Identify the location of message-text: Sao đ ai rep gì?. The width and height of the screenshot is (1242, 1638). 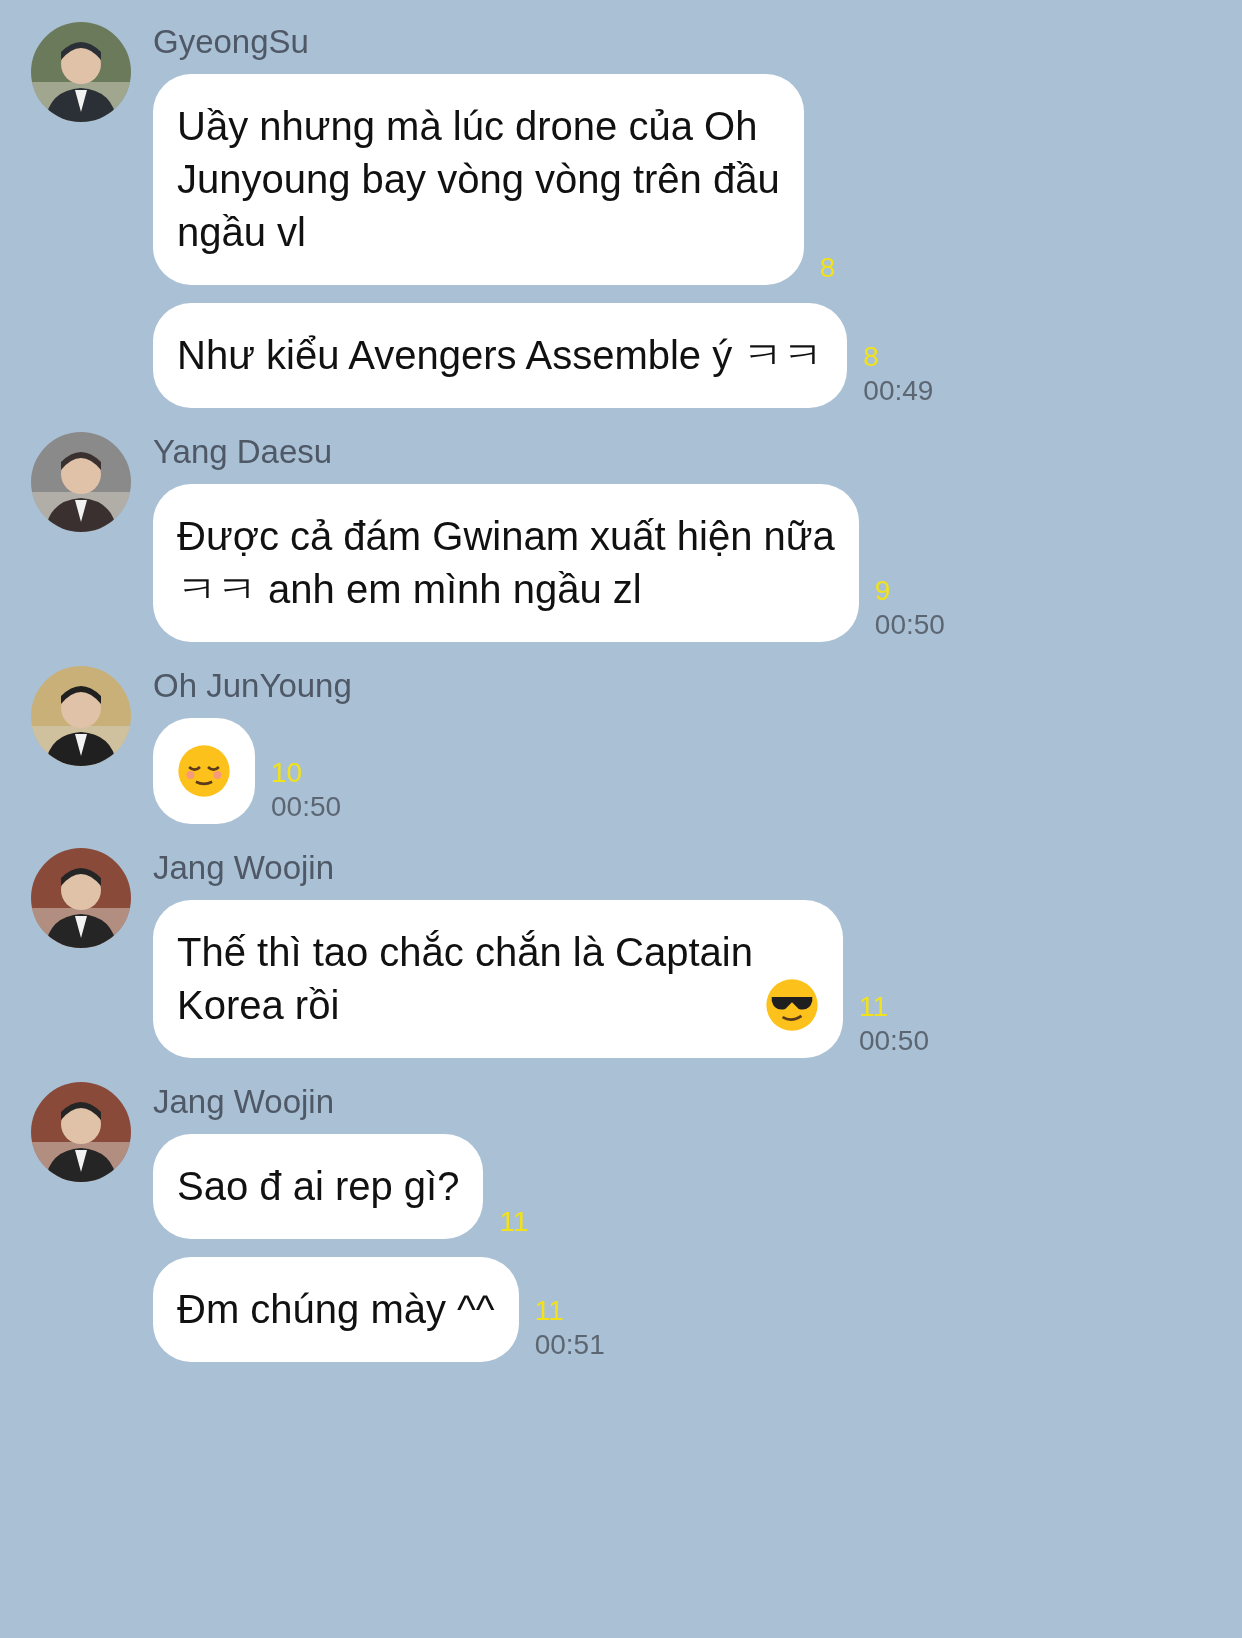
(318, 1186).